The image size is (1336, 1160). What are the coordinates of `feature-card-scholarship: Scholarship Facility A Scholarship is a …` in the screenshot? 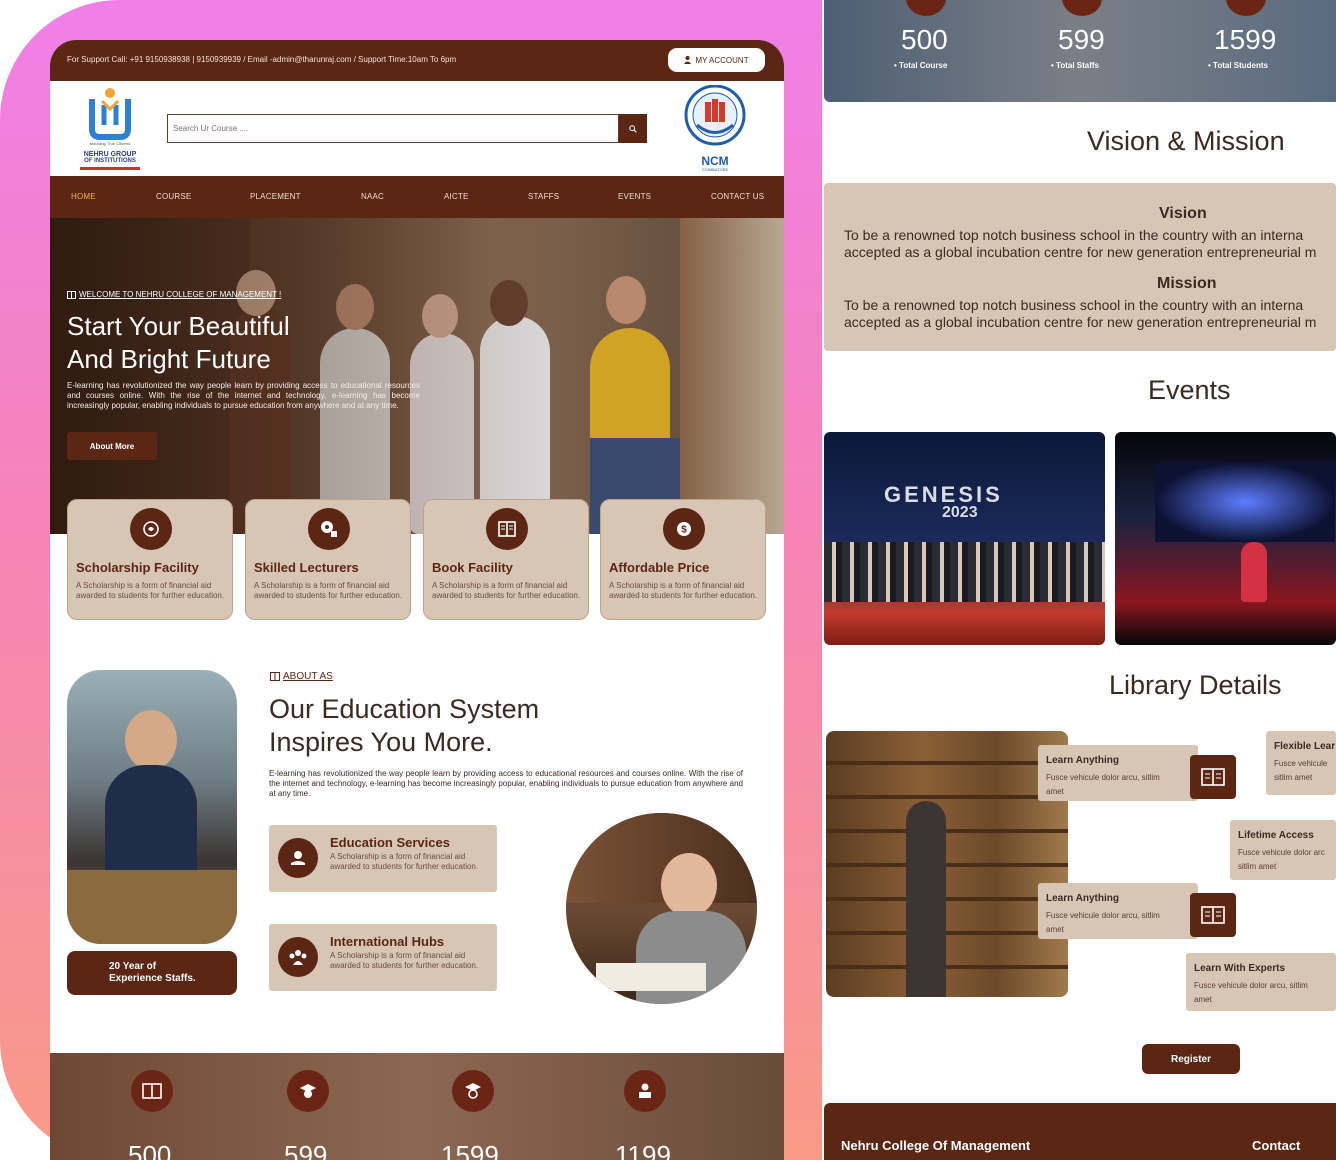 It's located at (150, 559).